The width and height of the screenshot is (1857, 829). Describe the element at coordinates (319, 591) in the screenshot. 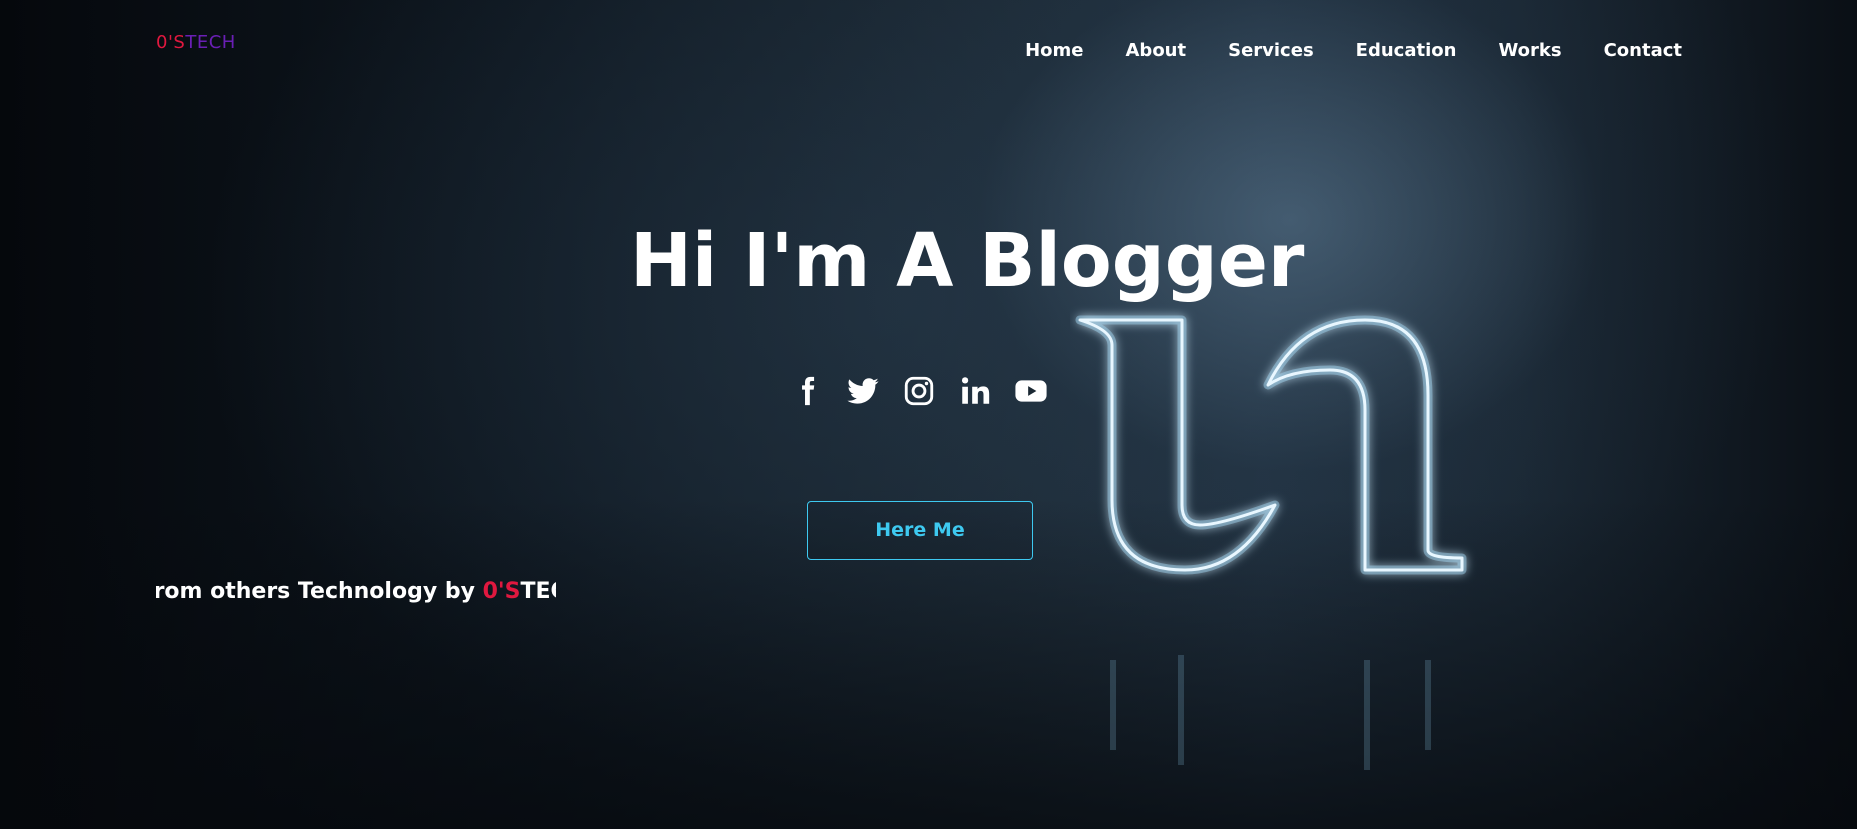

I see `marquee-body: from others Technology by` at that location.